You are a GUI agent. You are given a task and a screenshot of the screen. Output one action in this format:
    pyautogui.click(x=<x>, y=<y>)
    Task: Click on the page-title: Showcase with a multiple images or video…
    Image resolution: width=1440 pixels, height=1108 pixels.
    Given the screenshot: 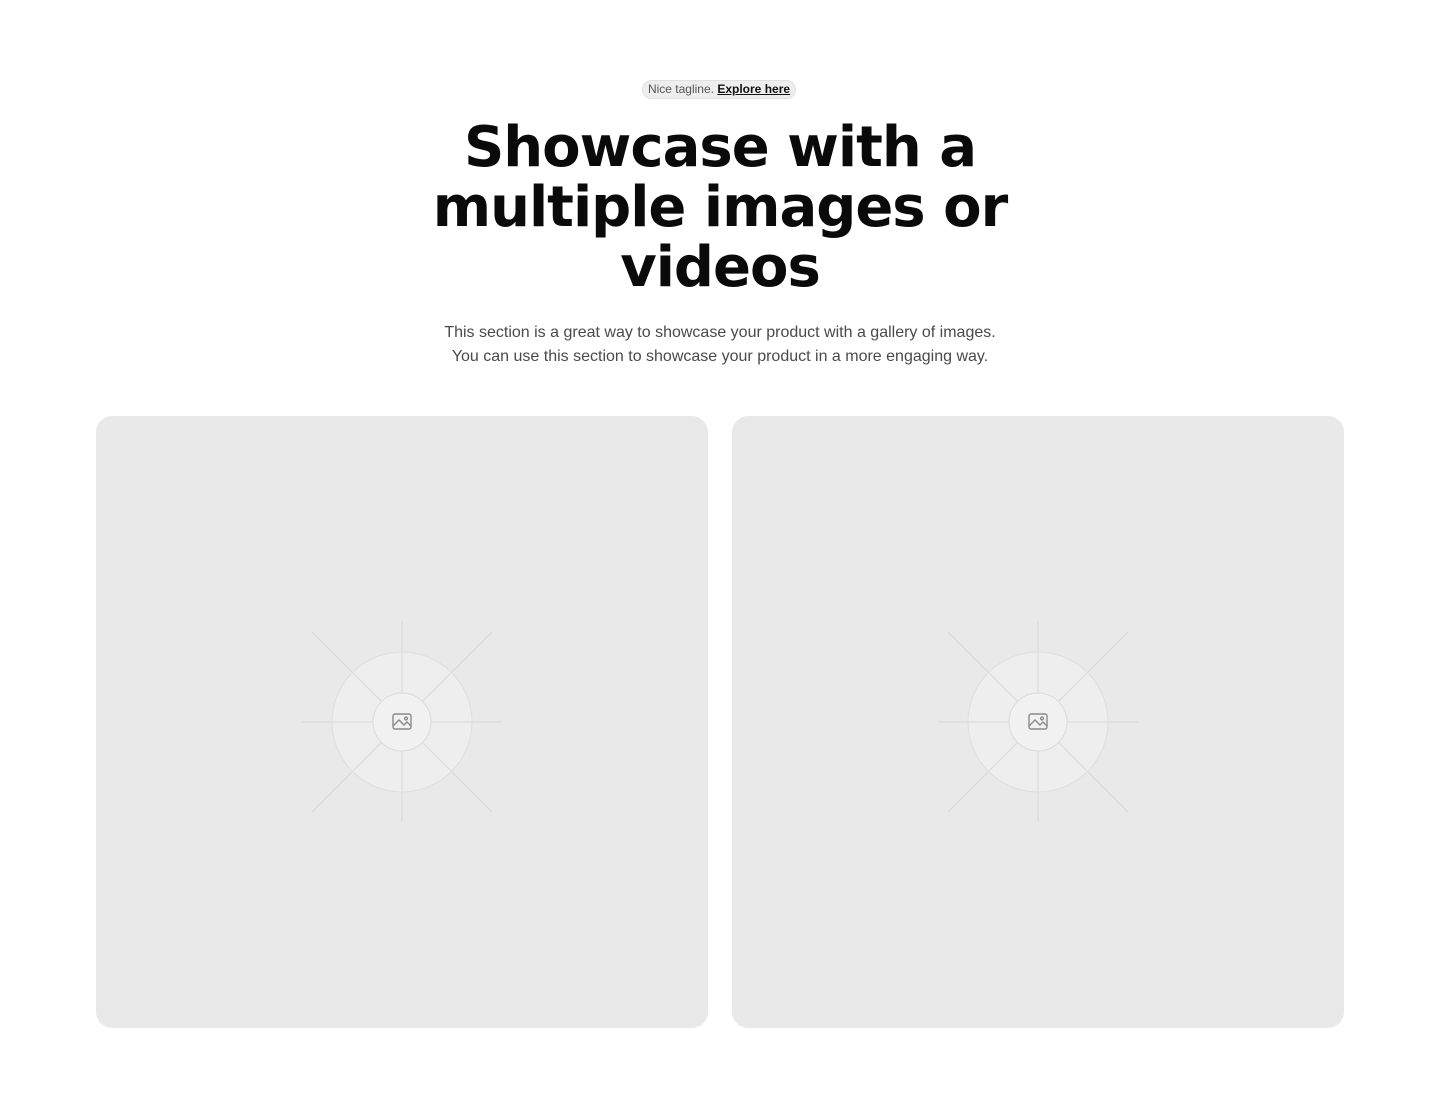 What is the action you would take?
    pyautogui.click(x=720, y=208)
    